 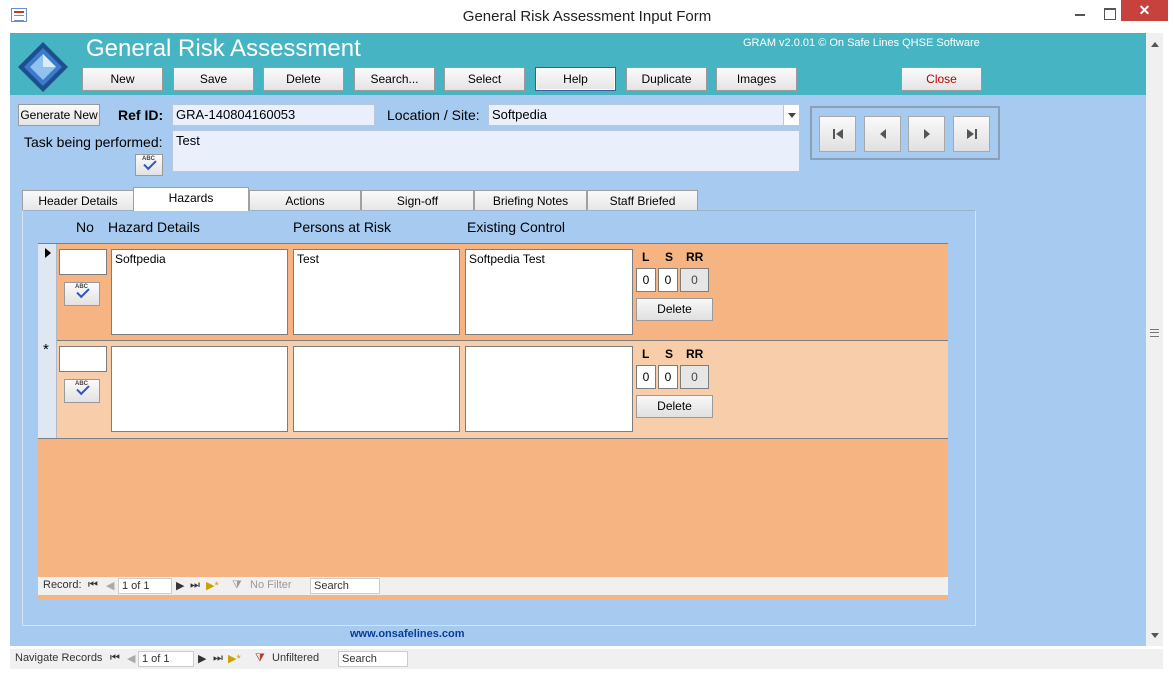 What do you see at coordinates (78, 200) in the screenshot?
I see `tab-header-details: Header Details` at bounding box center [78, 200].